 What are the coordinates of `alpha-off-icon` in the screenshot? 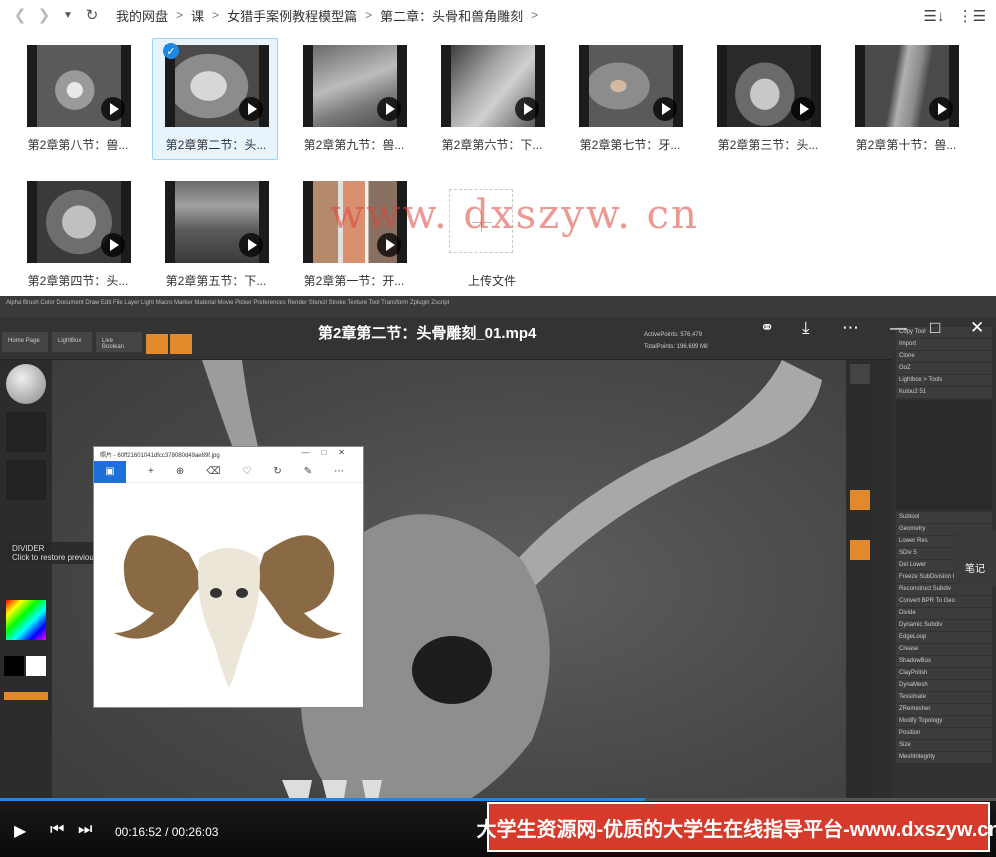 It's located at (26, 480).